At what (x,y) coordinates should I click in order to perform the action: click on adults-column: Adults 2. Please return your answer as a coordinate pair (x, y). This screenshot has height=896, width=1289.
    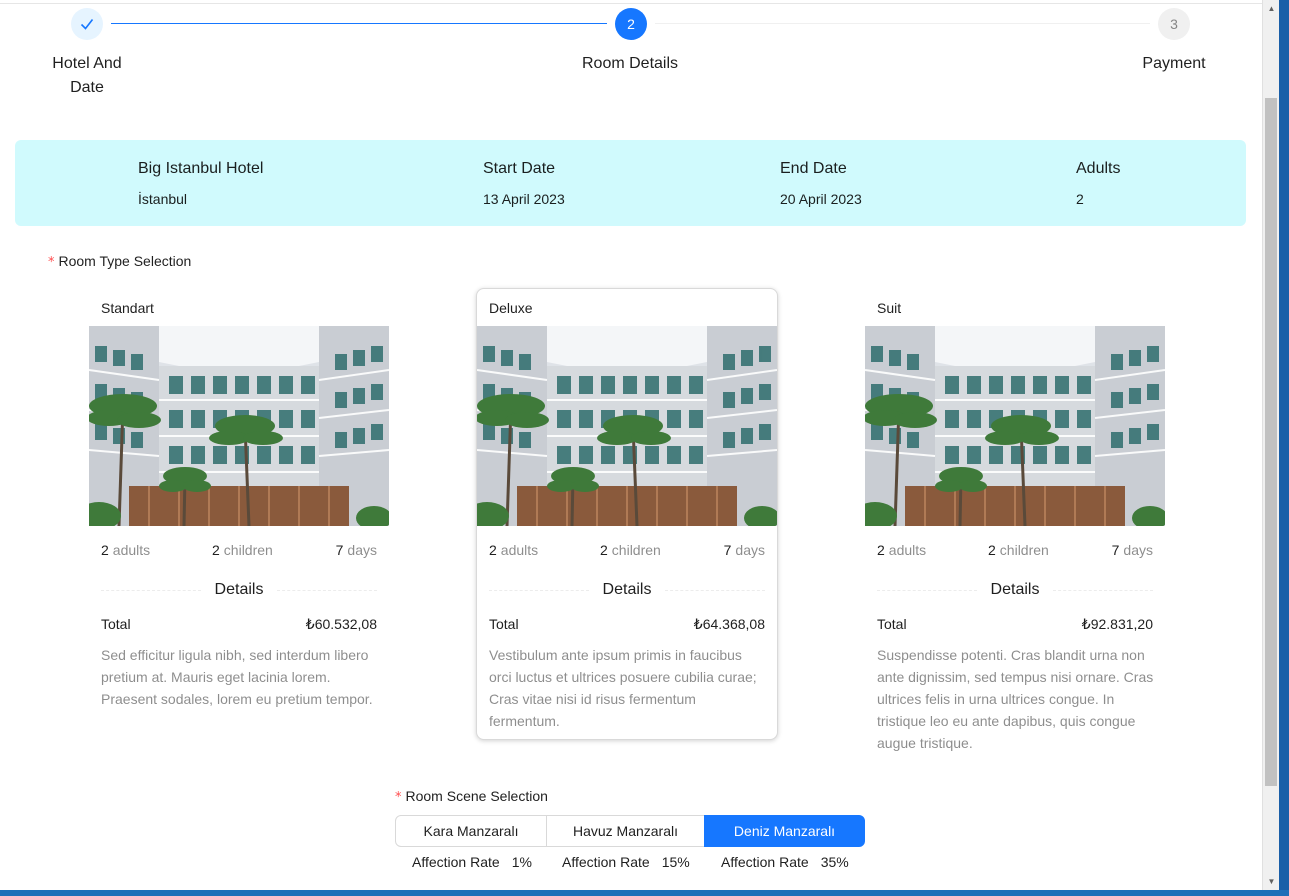
    Looking at the image, I should click on (1098, 183).